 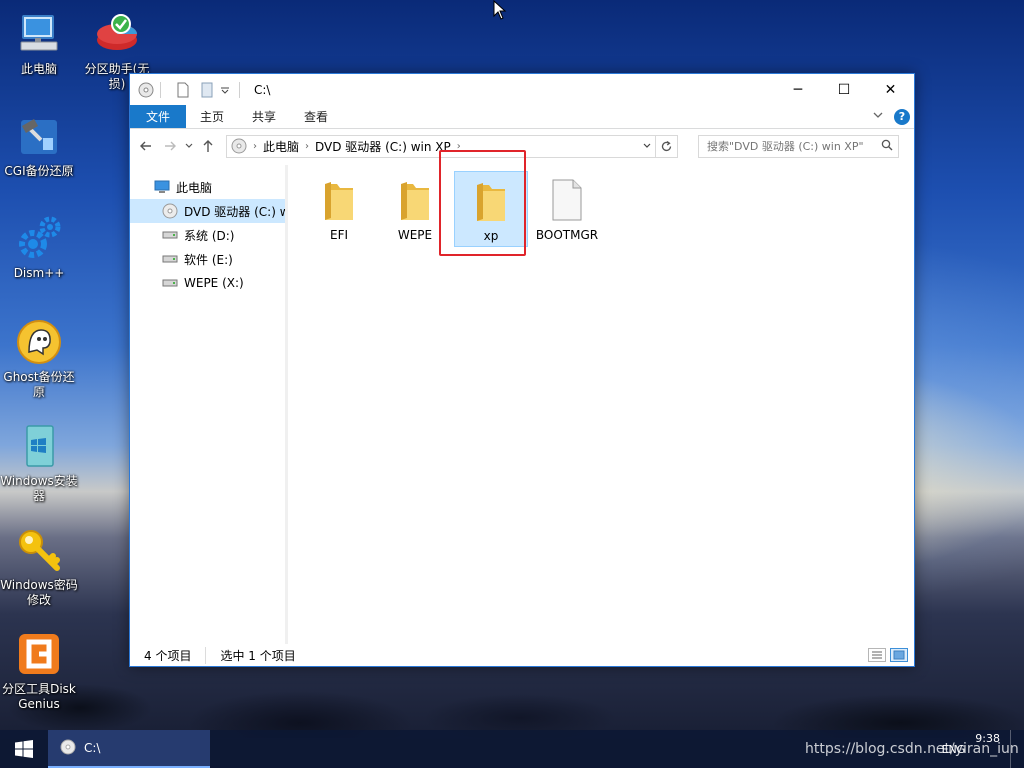 I want to click on nav-item-label: DVD 驱动器 (C:) win XP, so click(x=235, y=211).